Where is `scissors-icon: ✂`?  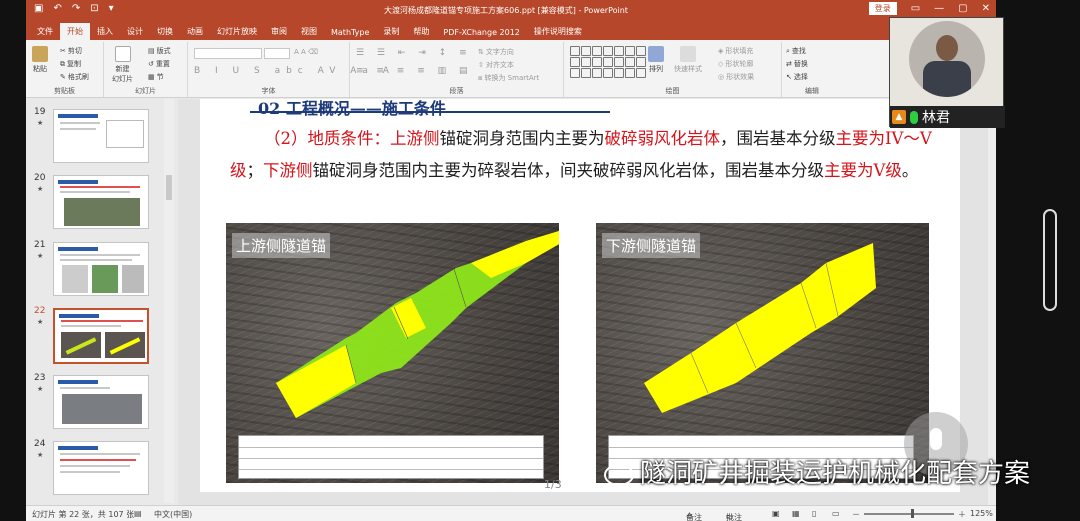
scissors-icon: ✂ is located at coordinates (63, 51).